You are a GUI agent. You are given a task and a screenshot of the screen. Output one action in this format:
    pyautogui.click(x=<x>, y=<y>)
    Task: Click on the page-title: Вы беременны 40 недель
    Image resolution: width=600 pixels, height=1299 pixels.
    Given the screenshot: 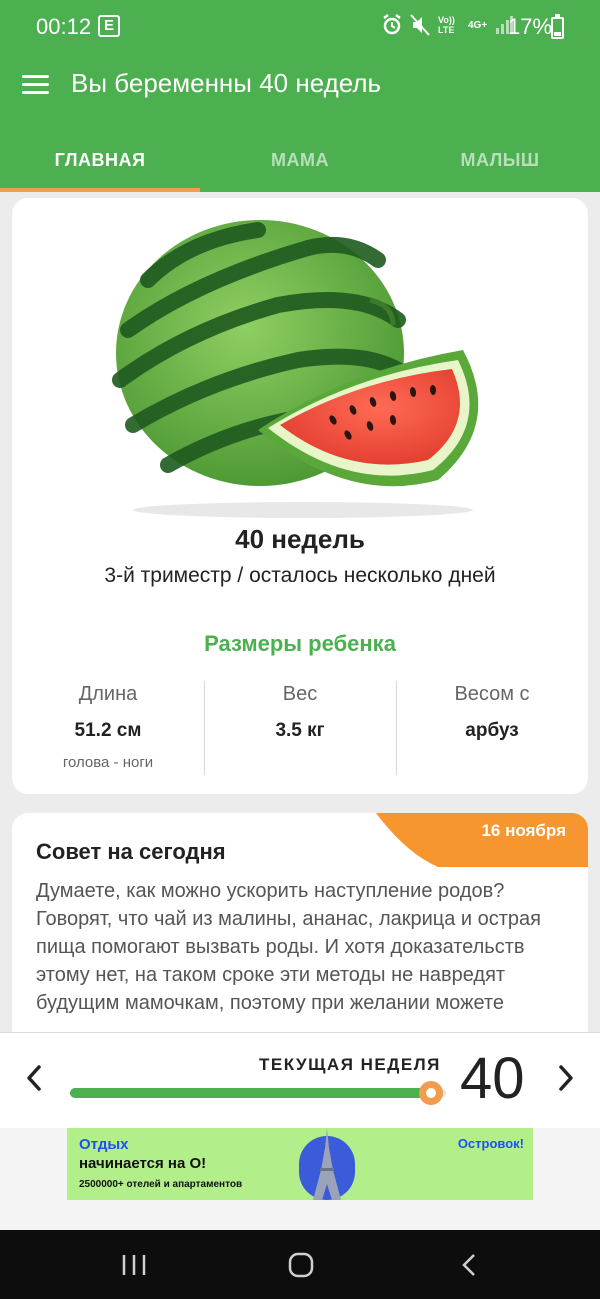 What is the action you would take?
    pyautogui.click(x=226, y=83)
    